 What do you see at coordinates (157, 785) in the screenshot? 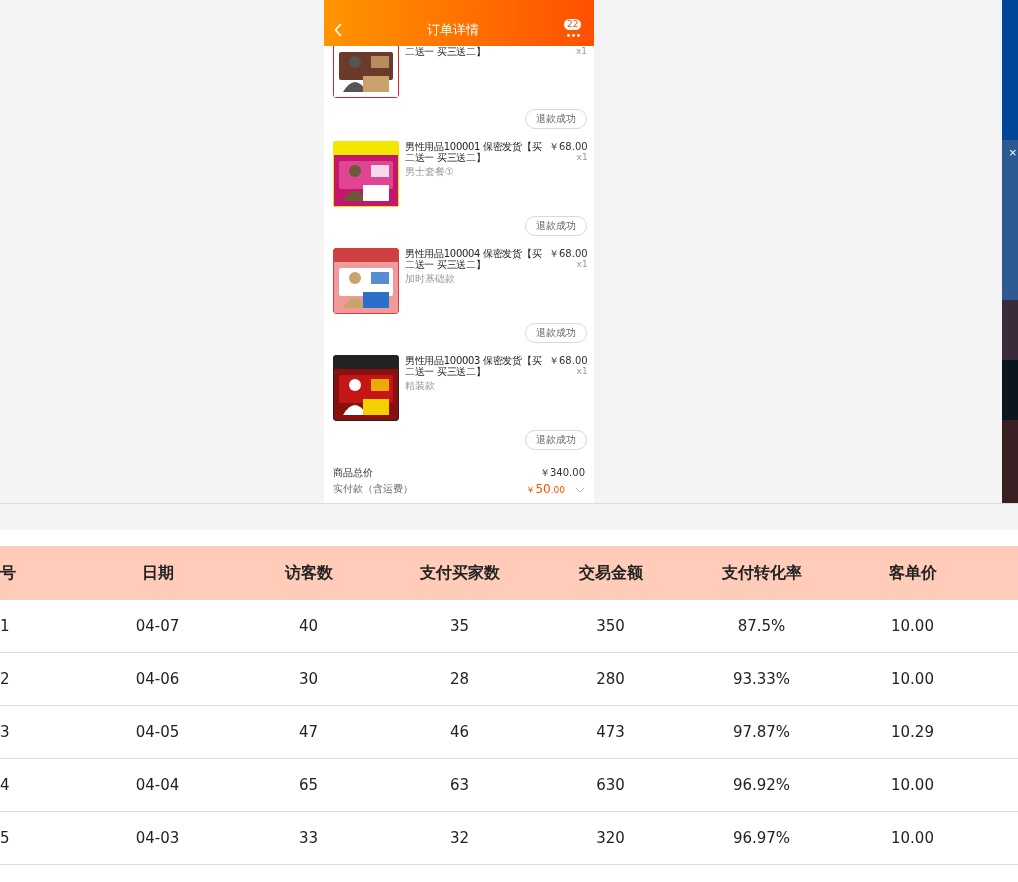
I see `table-cell-text: 04-04` at bounding box center [157, 785].